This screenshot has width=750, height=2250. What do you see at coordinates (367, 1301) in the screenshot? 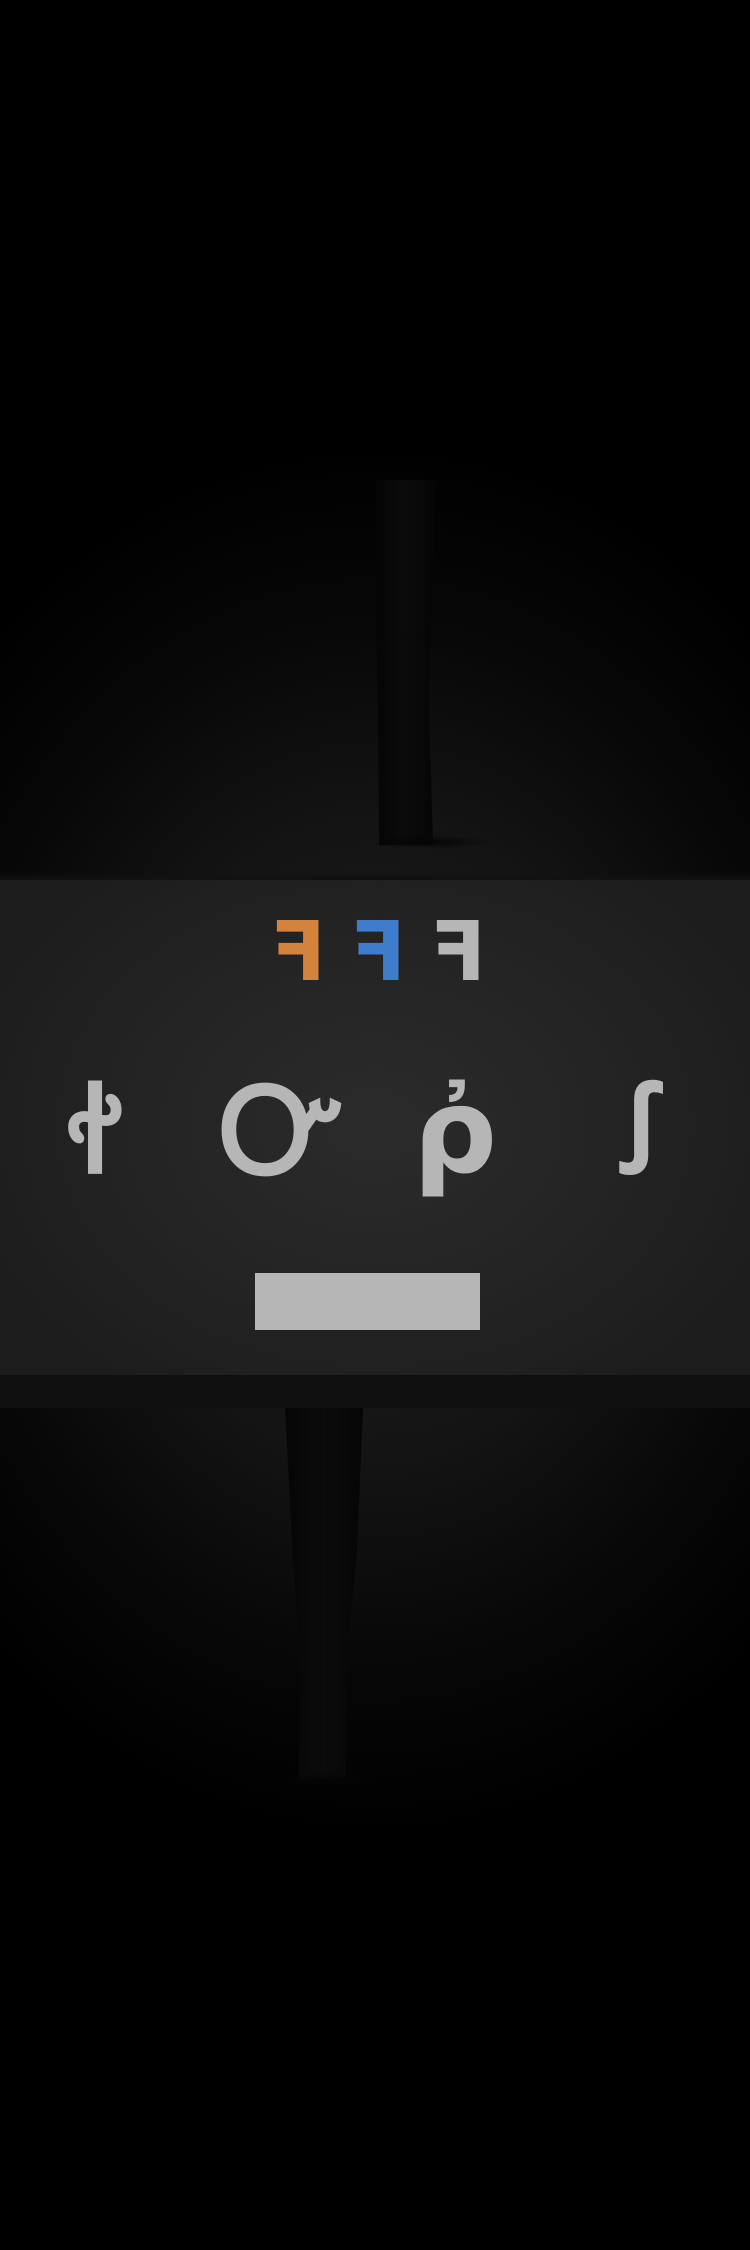
I see `bar-button` at bounding box center [367, 1301].